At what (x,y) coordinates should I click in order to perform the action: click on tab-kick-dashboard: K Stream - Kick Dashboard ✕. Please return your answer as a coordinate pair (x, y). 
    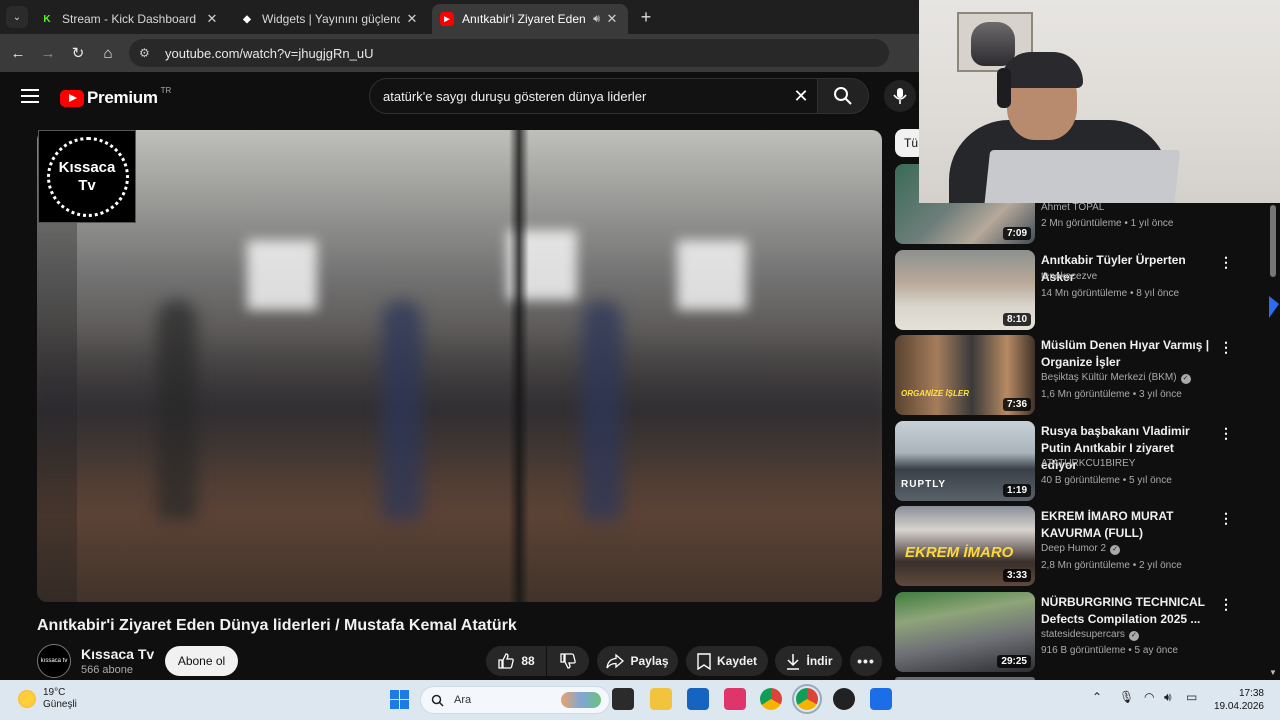
    Looking at the image, I should click on (130, 19).